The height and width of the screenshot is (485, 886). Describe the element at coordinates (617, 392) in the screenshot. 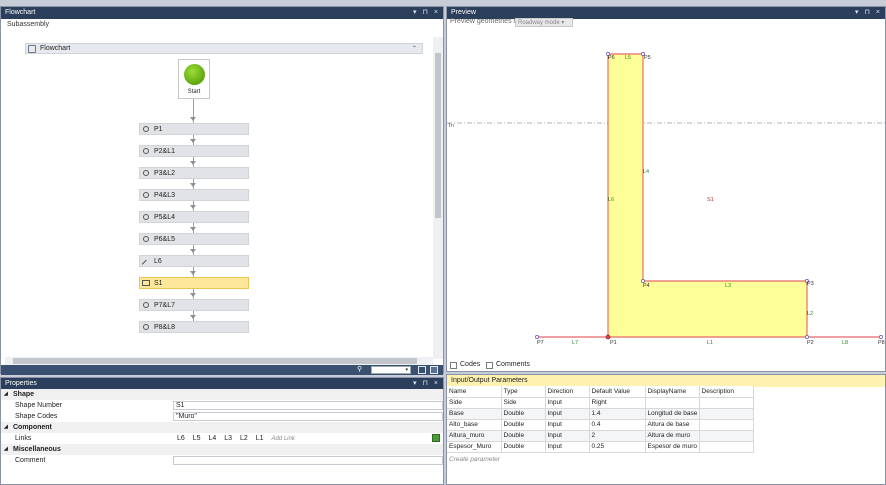

I see `column-header: Default Value` at that location.